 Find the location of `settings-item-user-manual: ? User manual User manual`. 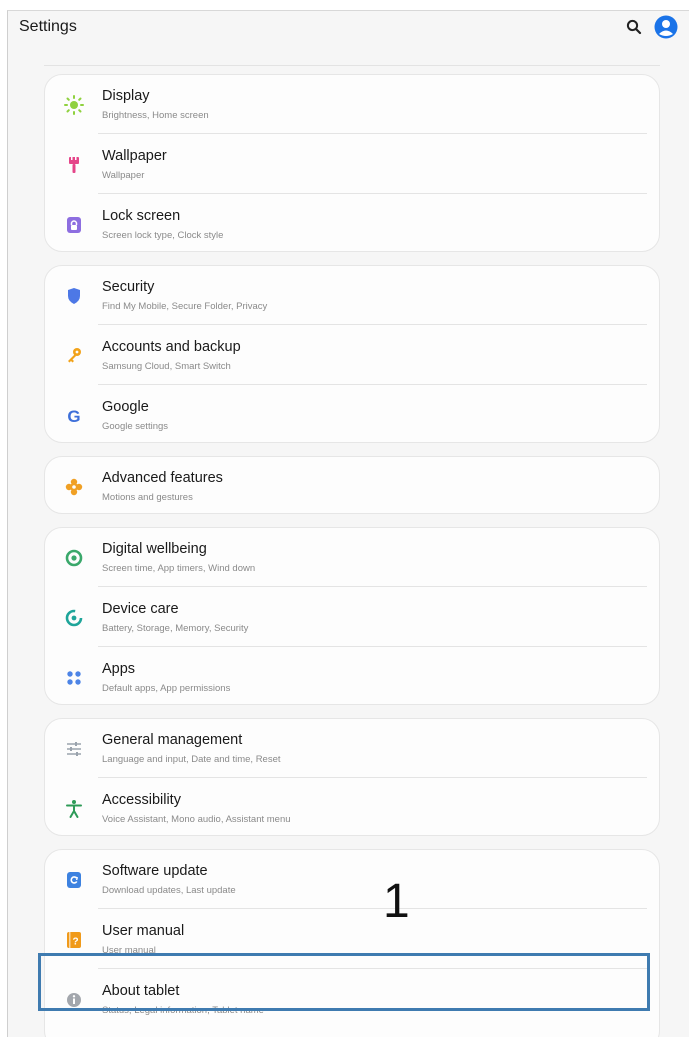

settings-item-user-manual: ? User manual User manual is located at coordinates (352, 940).